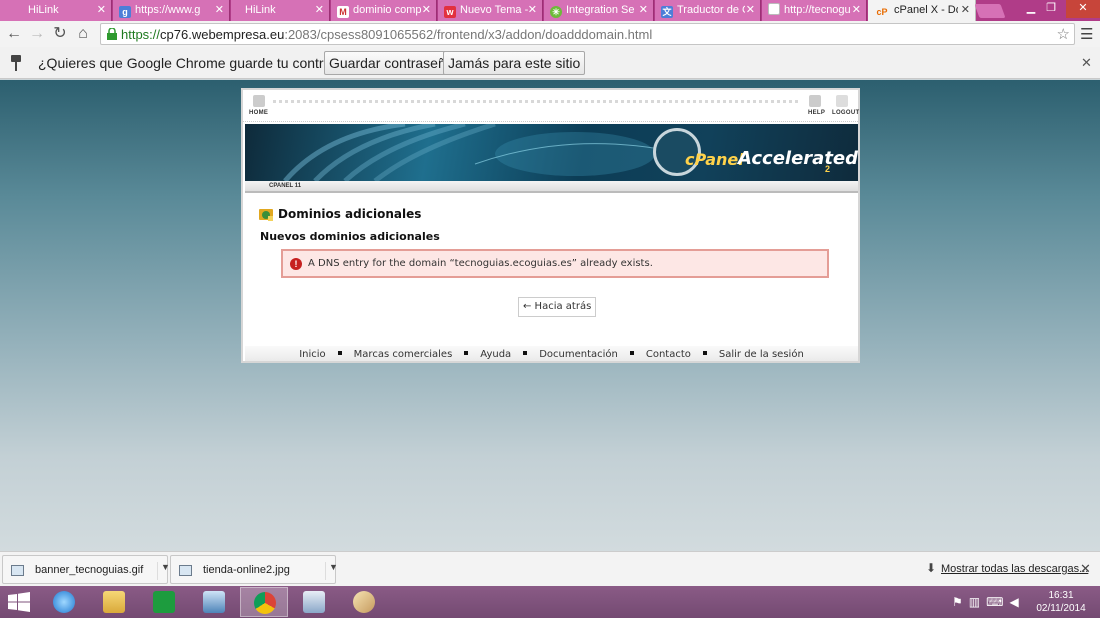  Describe the element at coordinates (1086, 63) in the screenshot. I see `infobar-close-icon: ✕` at that location.